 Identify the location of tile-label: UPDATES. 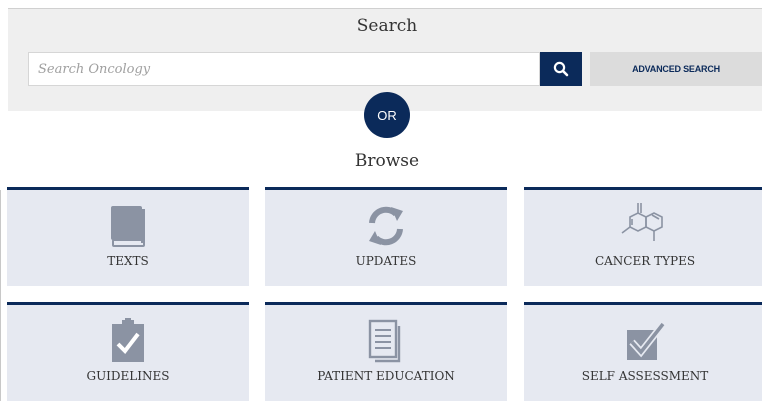
(386, 261).